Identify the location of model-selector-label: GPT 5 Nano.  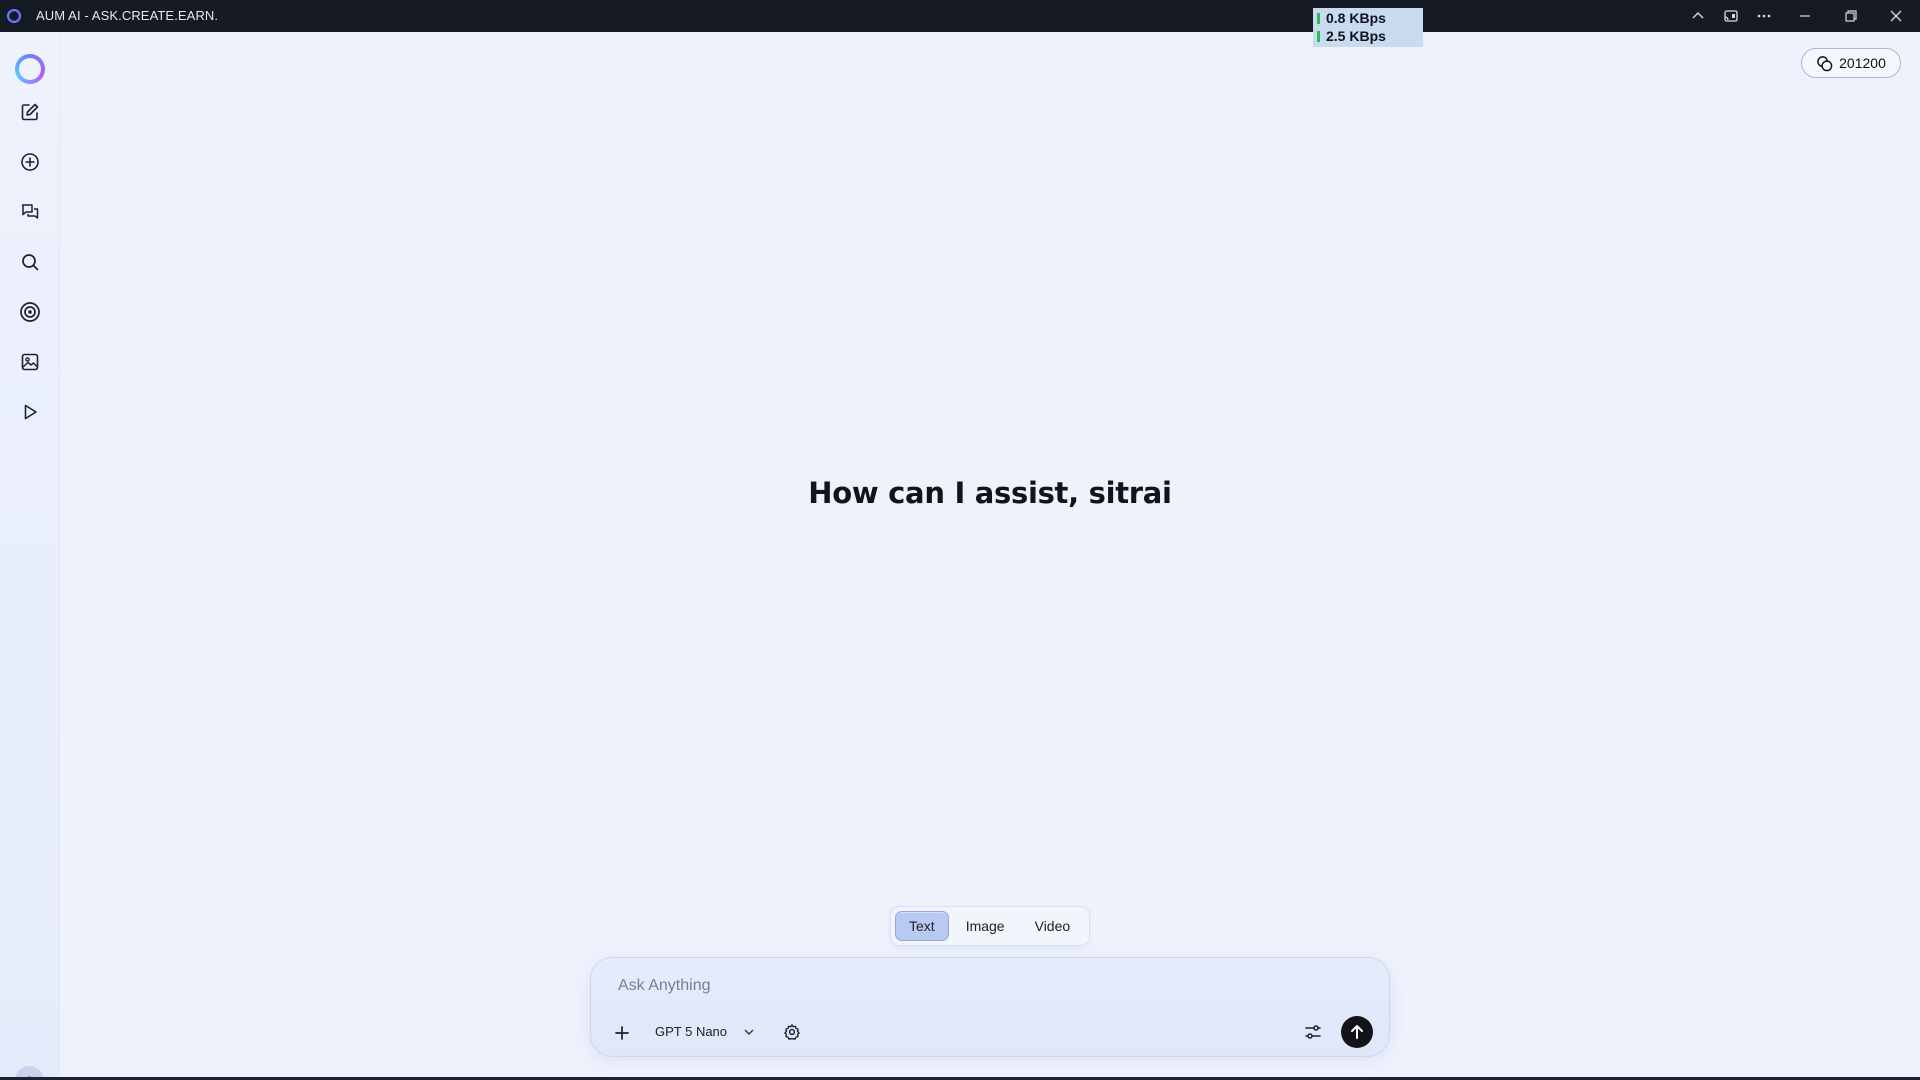
(691, 1031).